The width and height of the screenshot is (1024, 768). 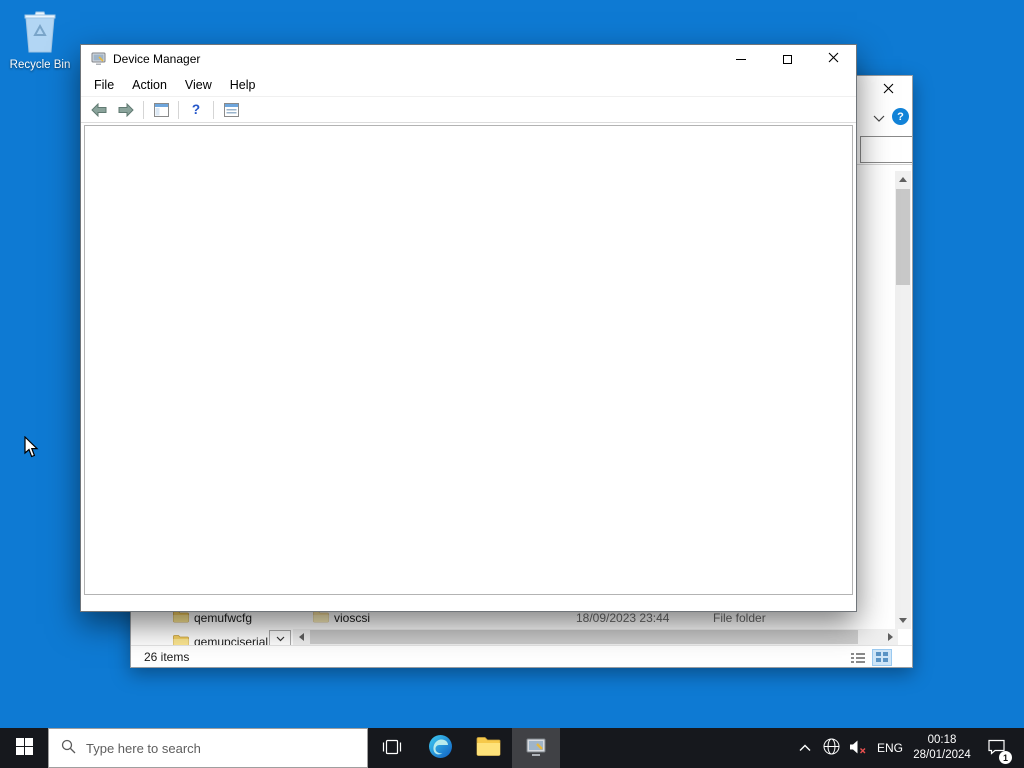 I want to click on volume-tray-button, so click(x=858, y=748).